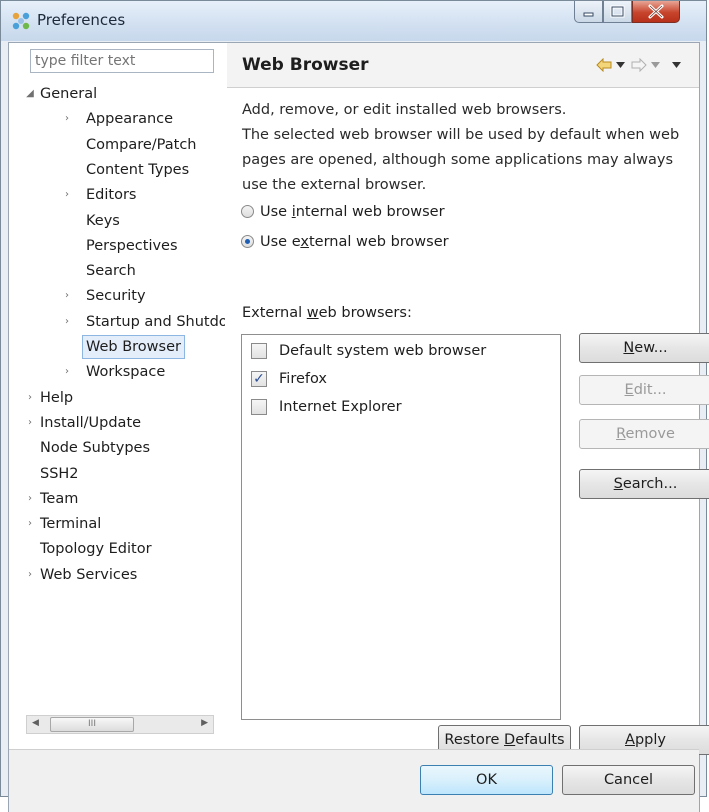 The height and width of the screenshot is (812, 709). I want to click on tree-item-editors: › Editors, so click(117, 195).